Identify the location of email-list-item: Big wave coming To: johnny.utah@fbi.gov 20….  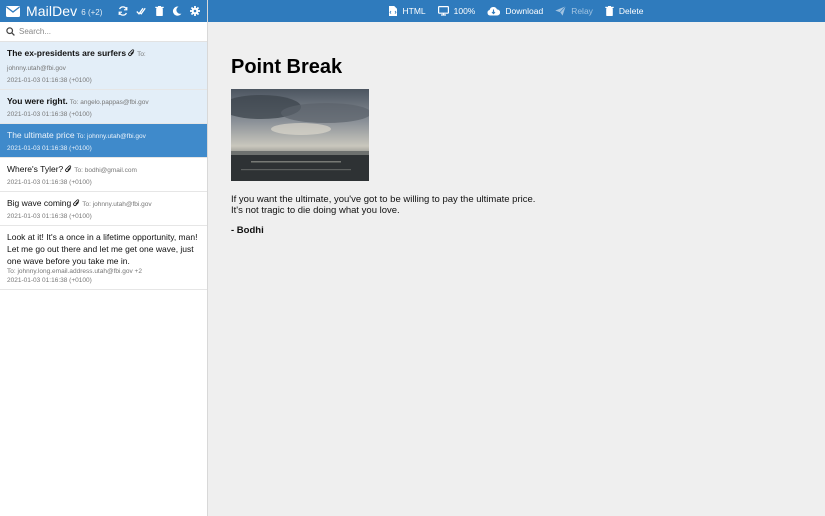
(103, 209).